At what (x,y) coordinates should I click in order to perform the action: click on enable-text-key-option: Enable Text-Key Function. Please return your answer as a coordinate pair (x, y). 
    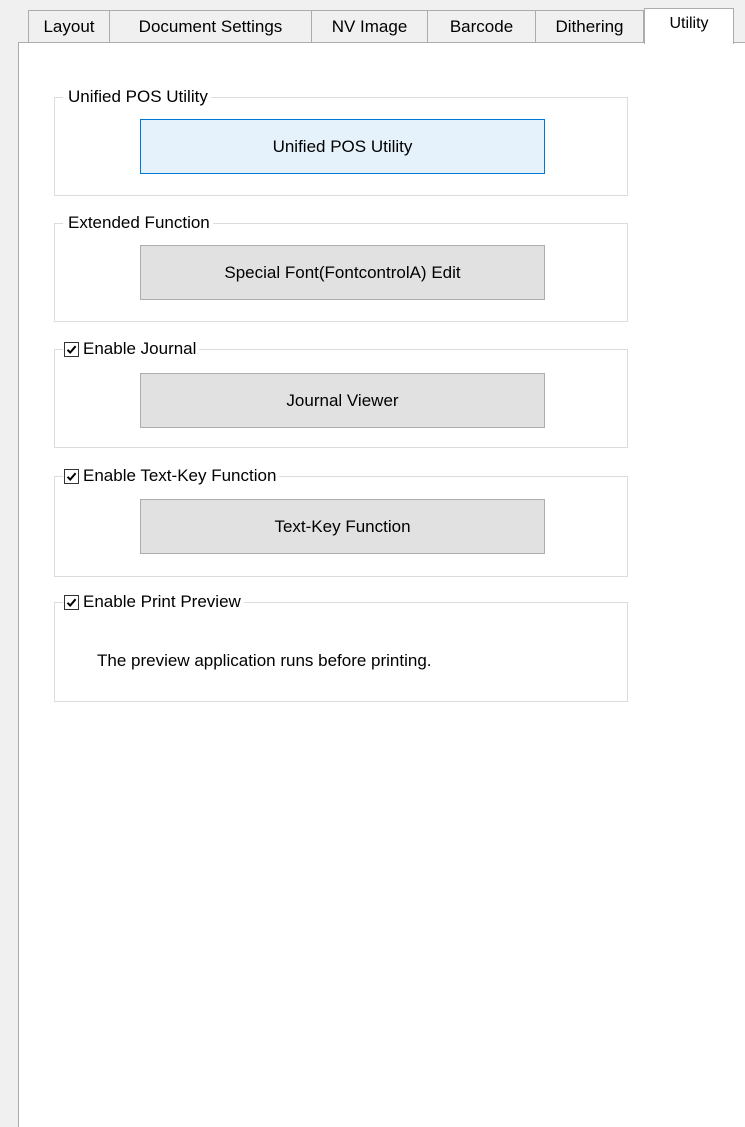
    Looking at the image, I should click on (171, 476).